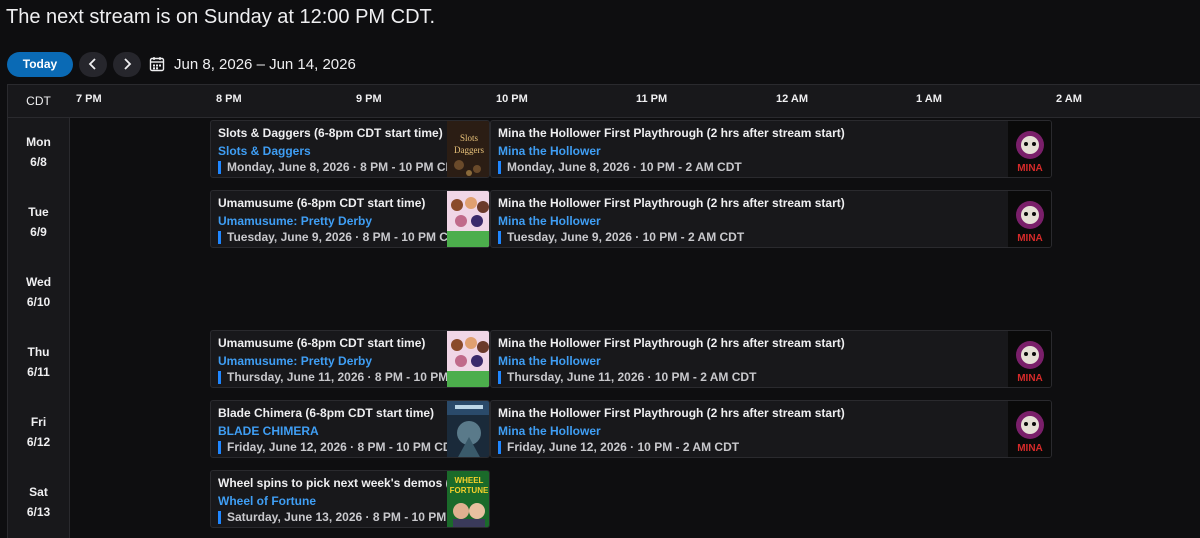  What do you see at coordinates (38, 162) in the screenshot?
I see `day-date: 6/8` at bounding box center [38, 162].